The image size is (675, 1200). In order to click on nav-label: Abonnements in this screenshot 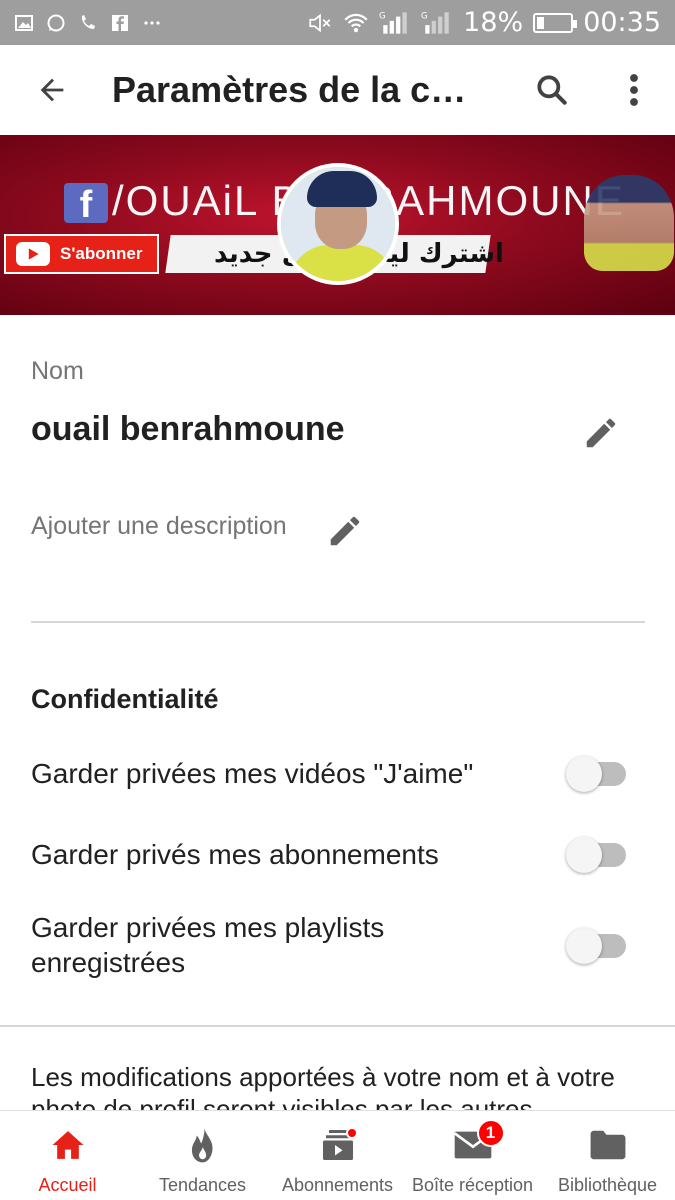, I will do `click(337, 1185)`.